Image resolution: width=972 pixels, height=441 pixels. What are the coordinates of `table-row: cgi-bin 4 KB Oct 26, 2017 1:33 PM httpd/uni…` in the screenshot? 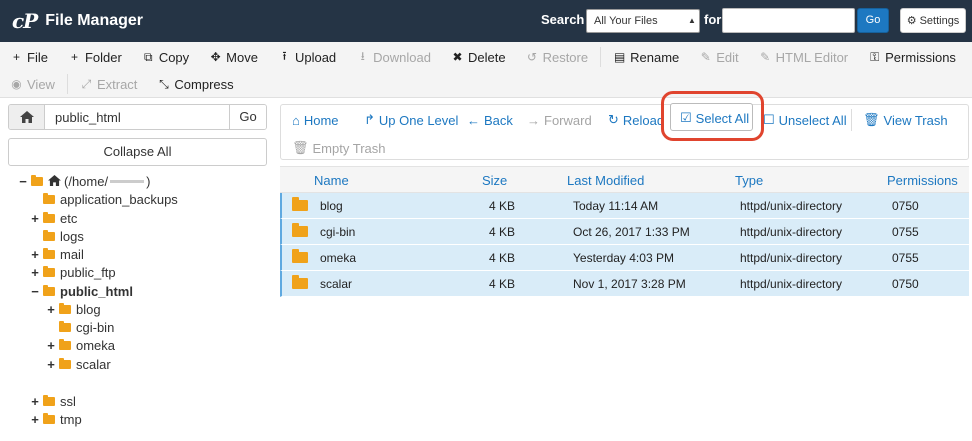 It's located at (624, 232).